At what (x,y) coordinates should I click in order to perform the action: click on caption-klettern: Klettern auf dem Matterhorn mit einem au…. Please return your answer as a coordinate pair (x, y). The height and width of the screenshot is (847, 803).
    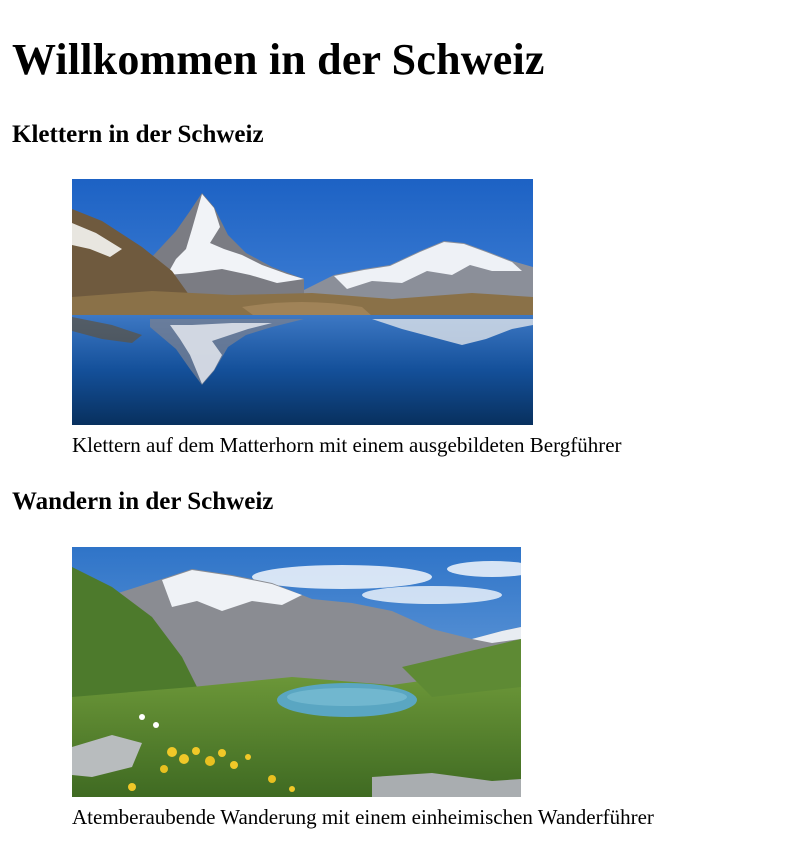
    Looking at the image, I should click on (347, 445).